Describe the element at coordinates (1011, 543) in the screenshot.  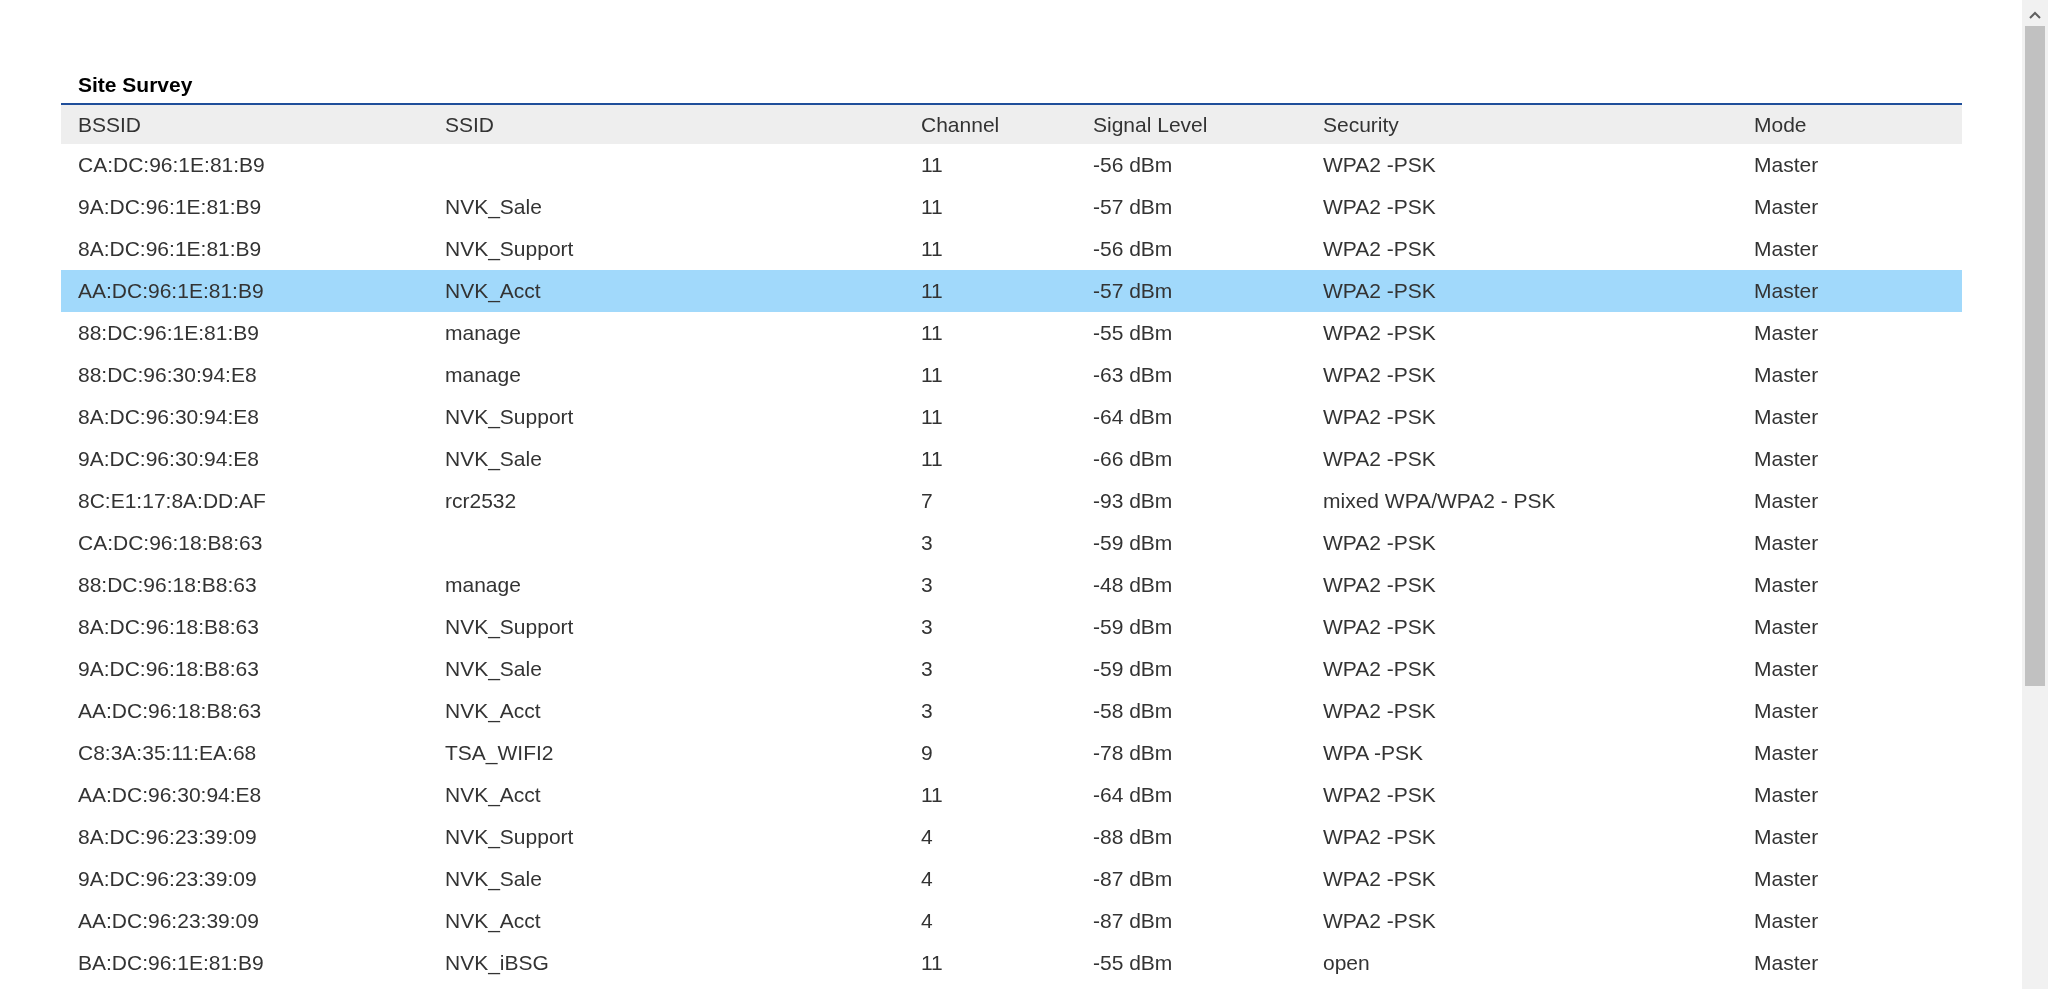
I see `table-row: CA:DC:96:18:B8:63 3 -59 dBm WPA2 -PSK Master` at that location.